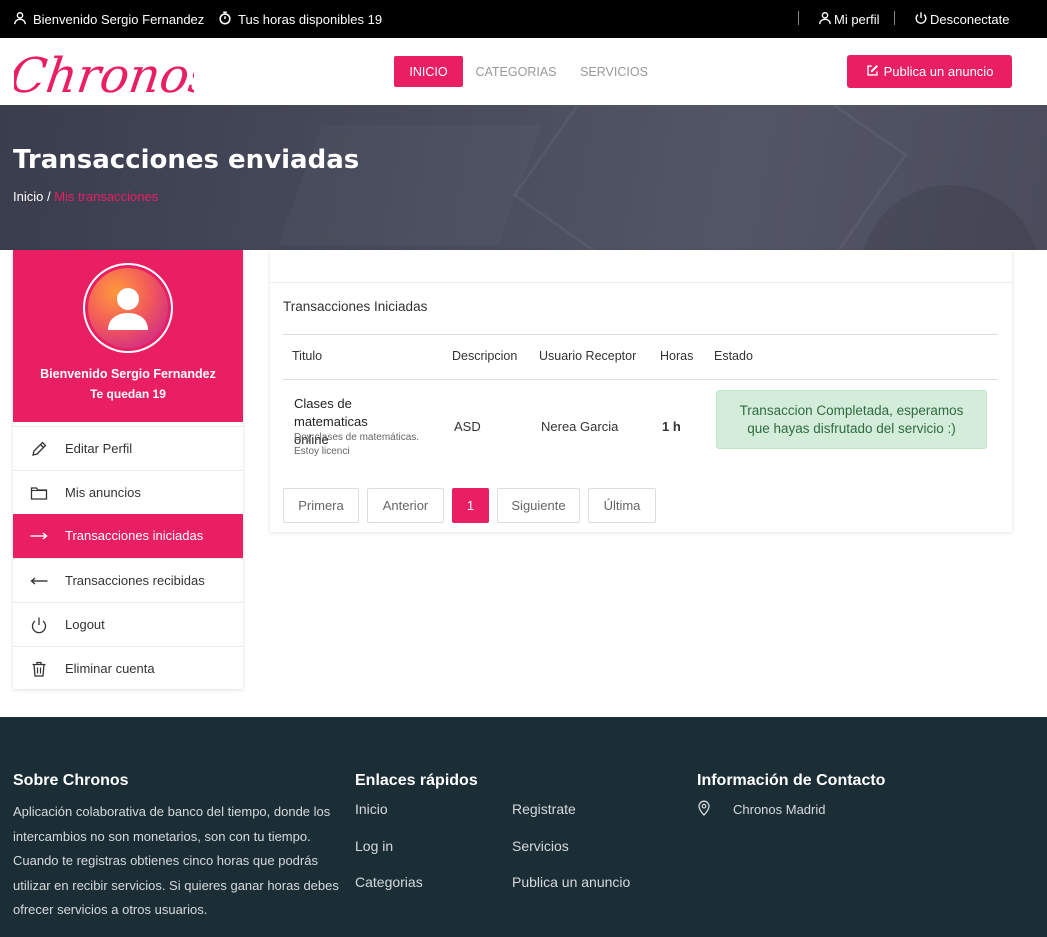  Describe the element at coordinates (677, 356) in the screenshot. I see `column-header-hours: Horas` at that location.